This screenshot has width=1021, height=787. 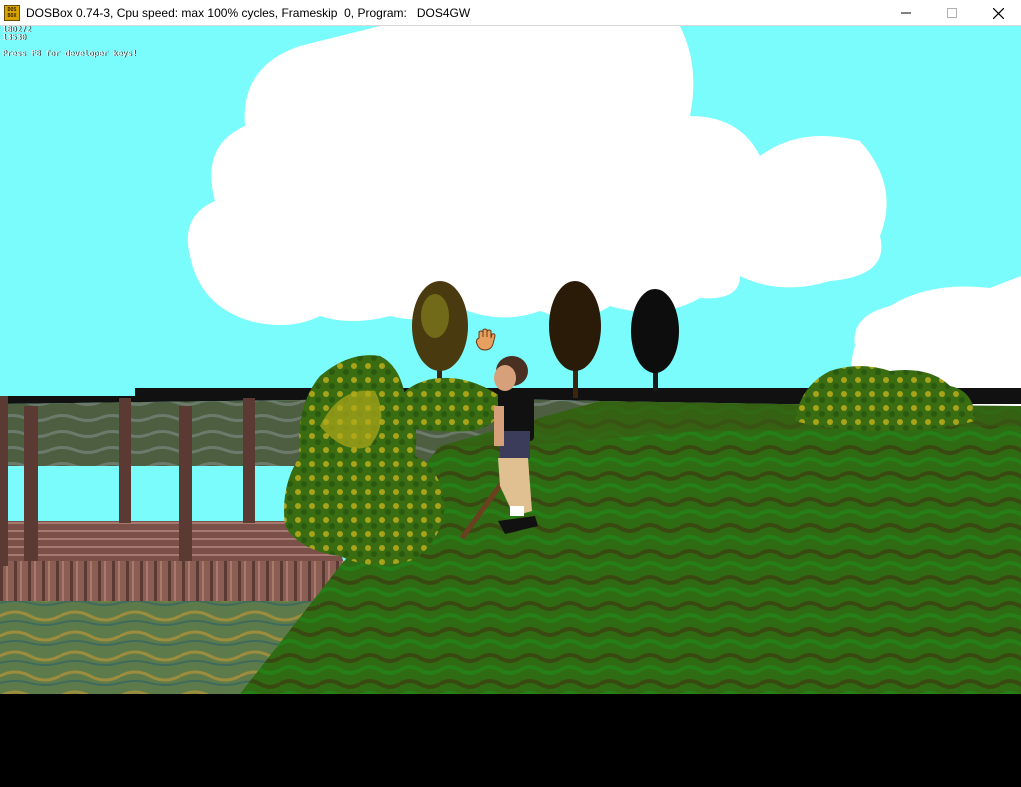 I want to click on minimize-icon, so click(x=906, y=13).